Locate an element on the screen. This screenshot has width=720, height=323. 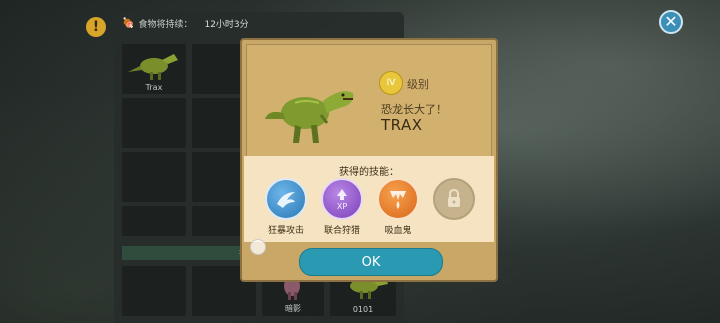
skill-frenzy-attack: 狂暴攻击 is located at coordinates (286, 207).